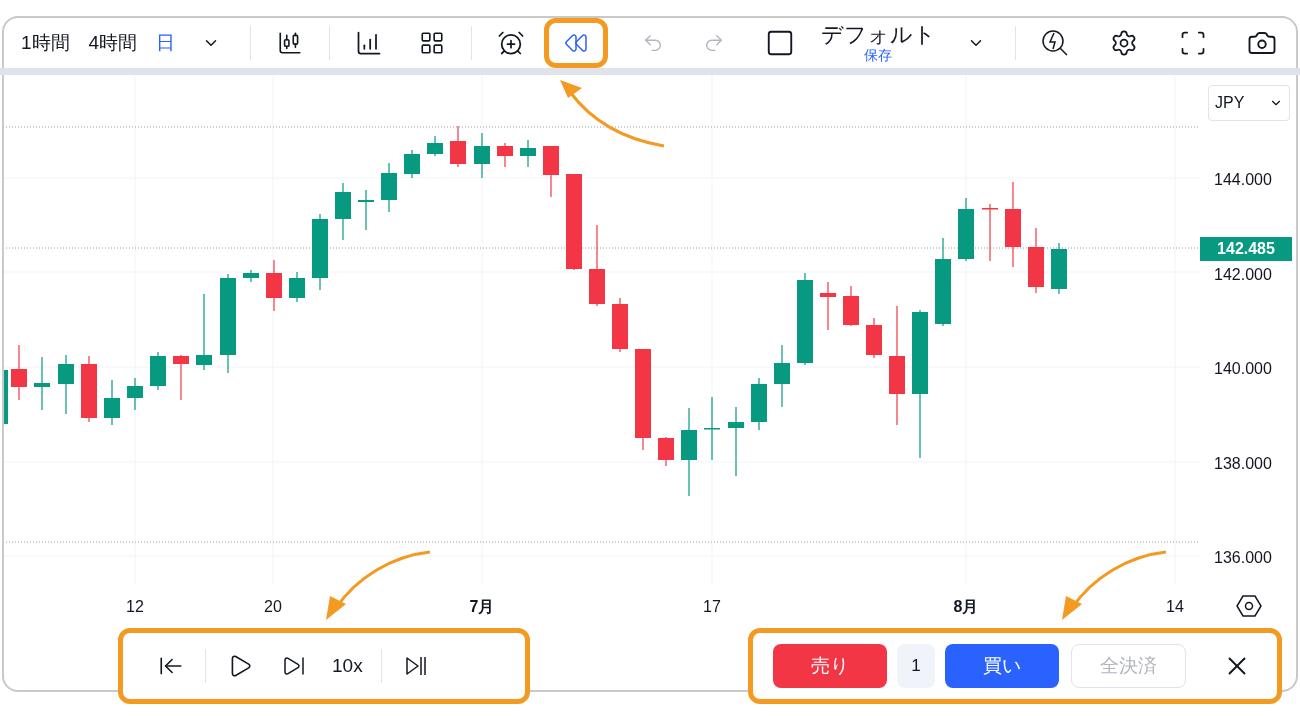 This screenshot has height=716, width=1300. What do you see at coordinates (273, 607) in the screenshot?
I see `date-label: 20` at bounding box center [273, 607].